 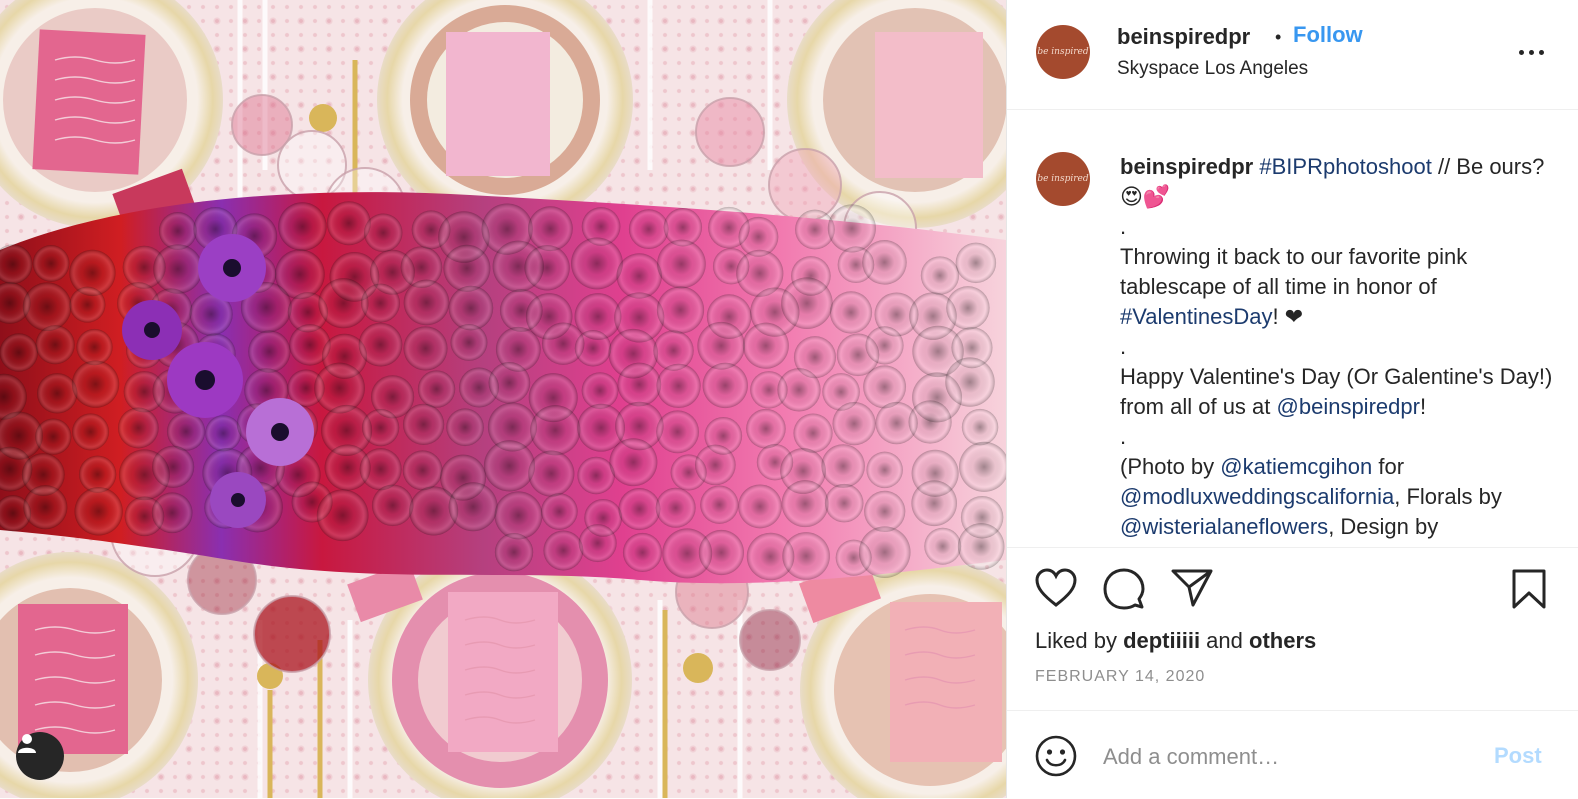 What do you see at coordinates (1348, 406) in the screenshot?
I see `mention-link: @beinspiredpr` at bounding box center [1348, 406].